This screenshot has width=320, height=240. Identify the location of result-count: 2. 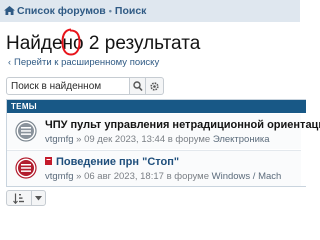
(94, 43).